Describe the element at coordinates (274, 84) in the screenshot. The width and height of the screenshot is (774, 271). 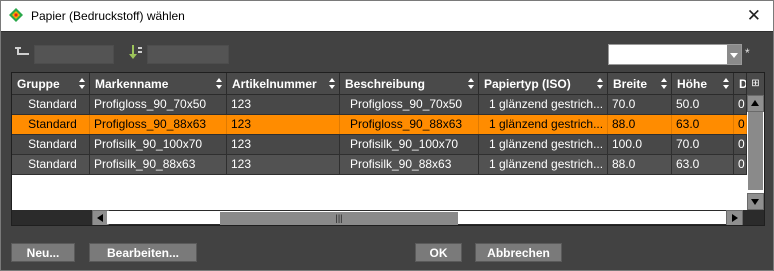
I see `column-header-label: Artikelnummer` at that location.